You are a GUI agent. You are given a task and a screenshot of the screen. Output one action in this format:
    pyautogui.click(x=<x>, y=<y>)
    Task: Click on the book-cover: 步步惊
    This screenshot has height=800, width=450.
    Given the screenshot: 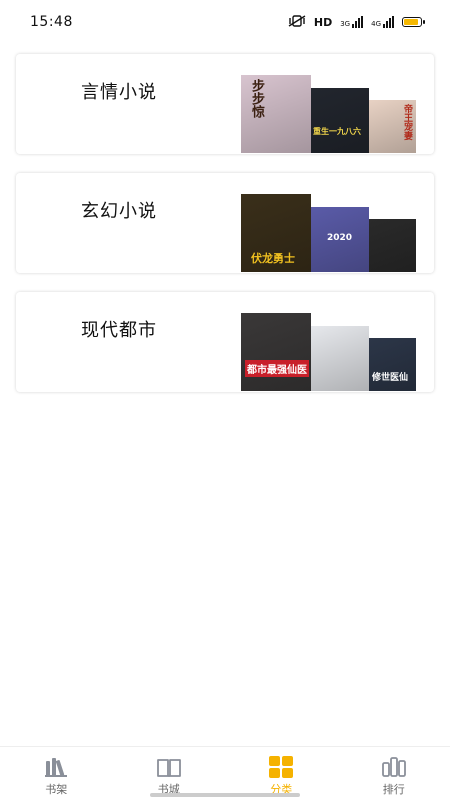 What is the action you would take?
    pyautogui.click(x=276, y=114)
    